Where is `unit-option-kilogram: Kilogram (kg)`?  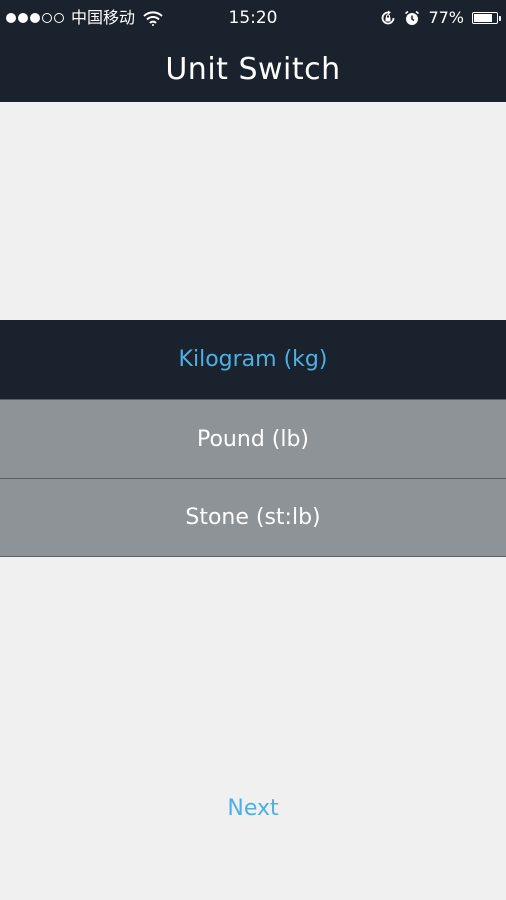
unit-option-kilogram: Kilogram (kg) is located at coordinates (253, 359).